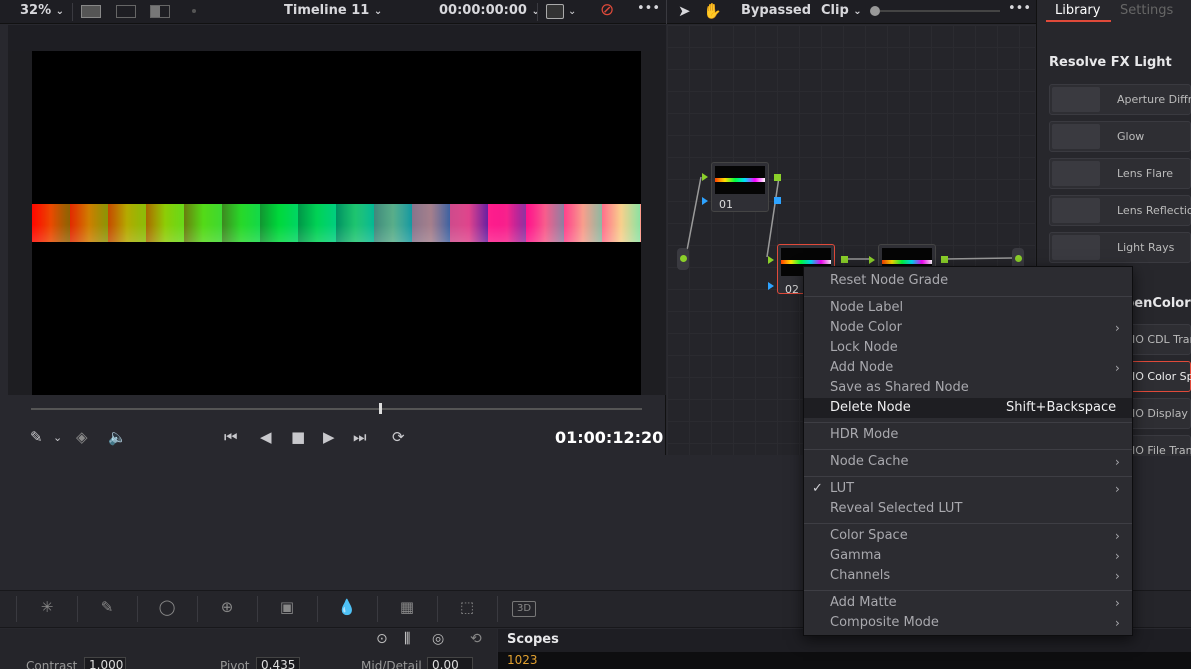  I want to click on hd-display-icon, so click(555, 11).